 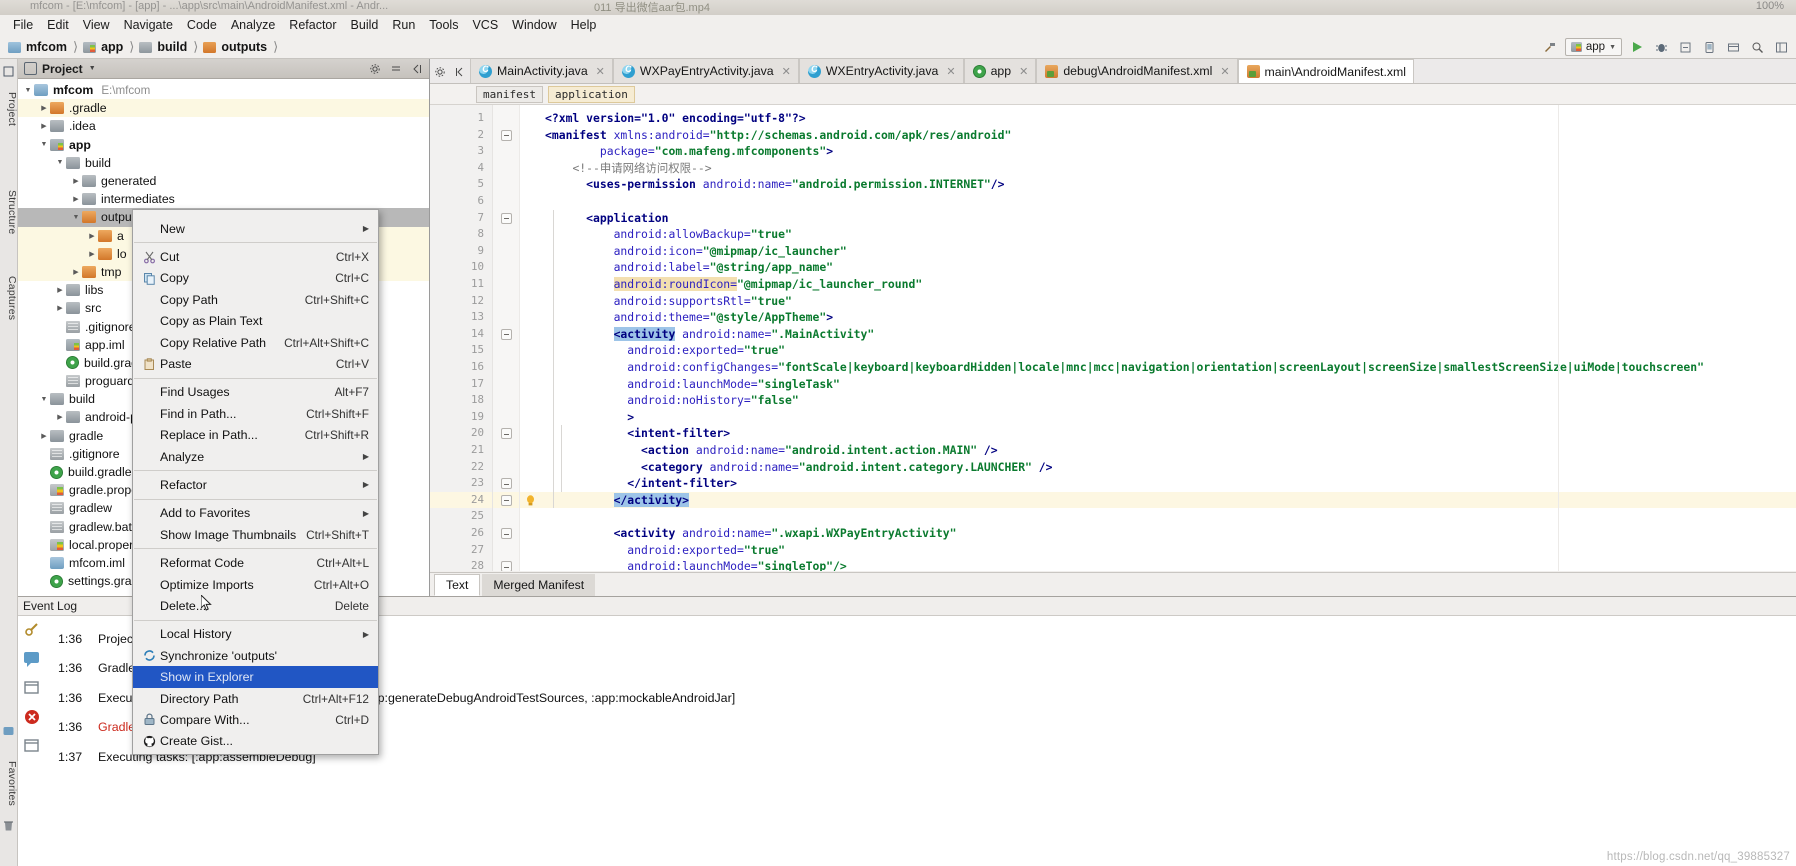 I want to click on chevron-down-icon: ▼, so click(x=92, y=68).